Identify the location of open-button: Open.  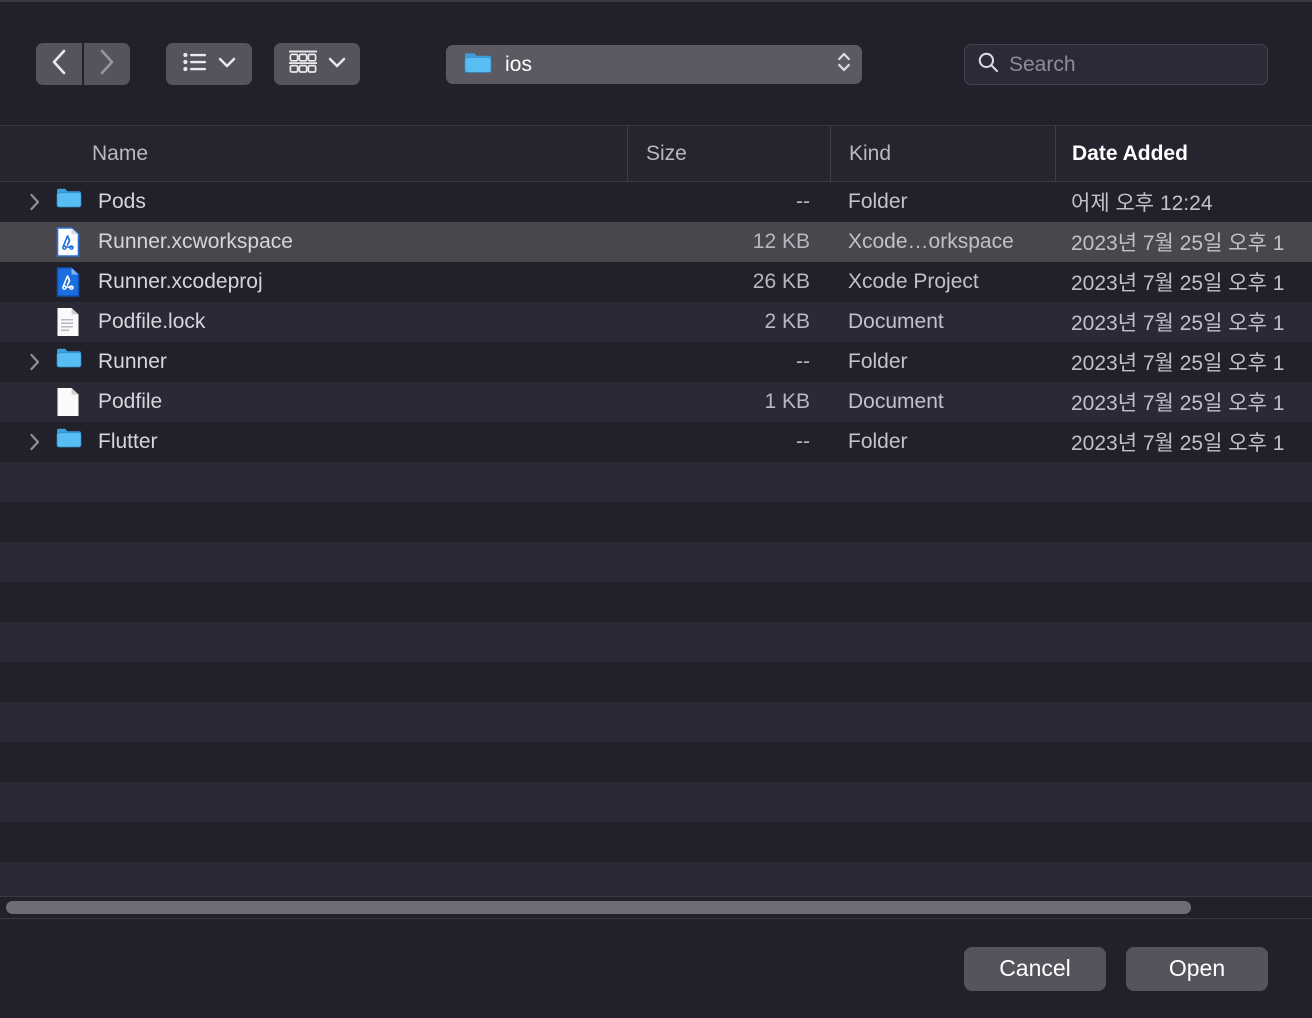
(1197, 968).